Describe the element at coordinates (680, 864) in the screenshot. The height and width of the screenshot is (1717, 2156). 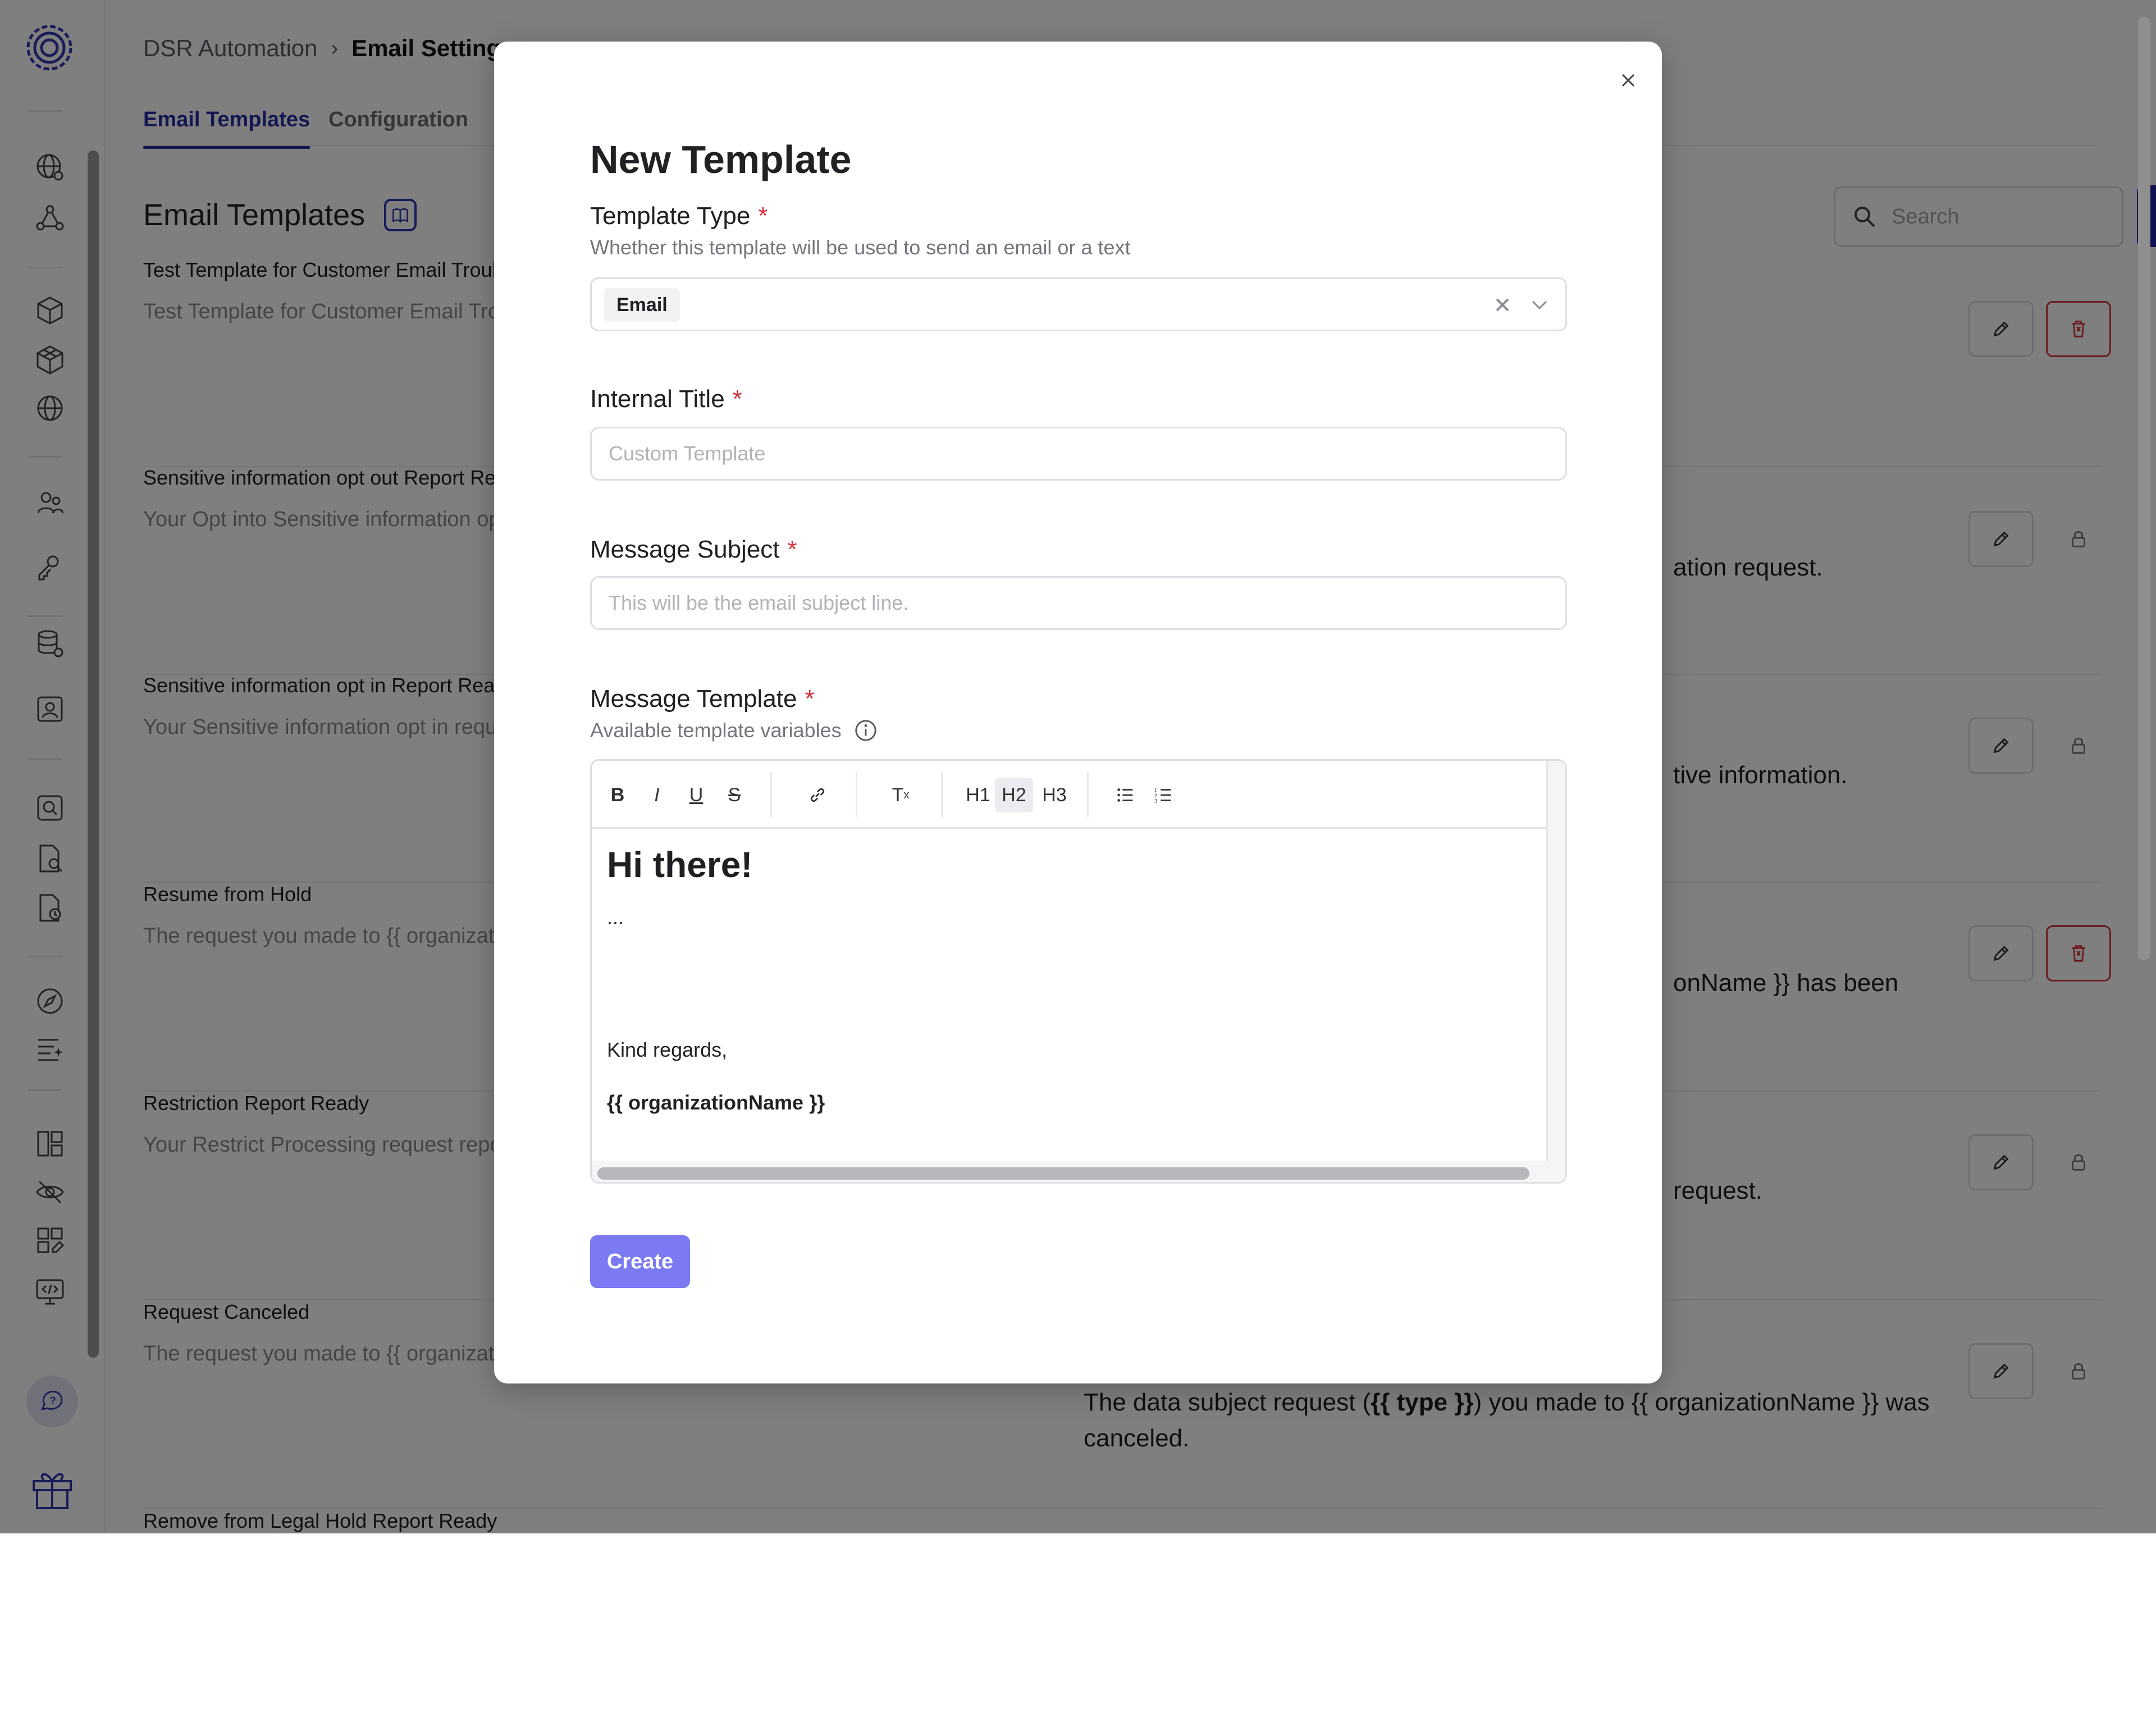
I see `content-heading: Hi there!` at that location.